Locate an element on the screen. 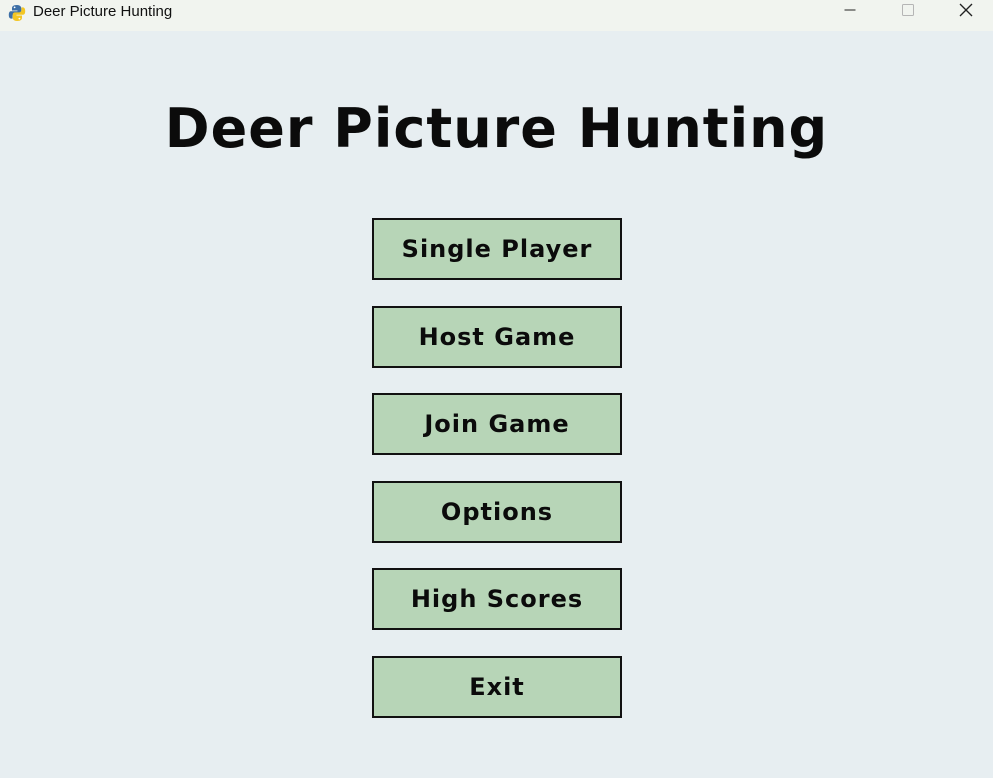 The height and width of the screenshot is (778, 993). options-label: Options is located at coordinates (497, 512).